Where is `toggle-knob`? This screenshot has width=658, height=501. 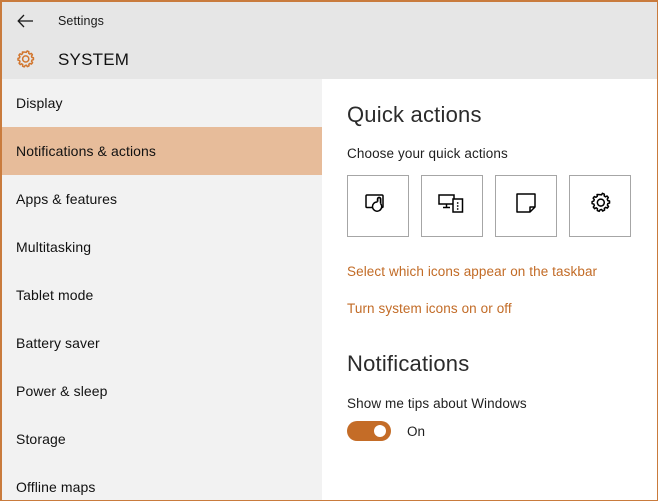
toggle-knob is located at coordinates (380, 431).